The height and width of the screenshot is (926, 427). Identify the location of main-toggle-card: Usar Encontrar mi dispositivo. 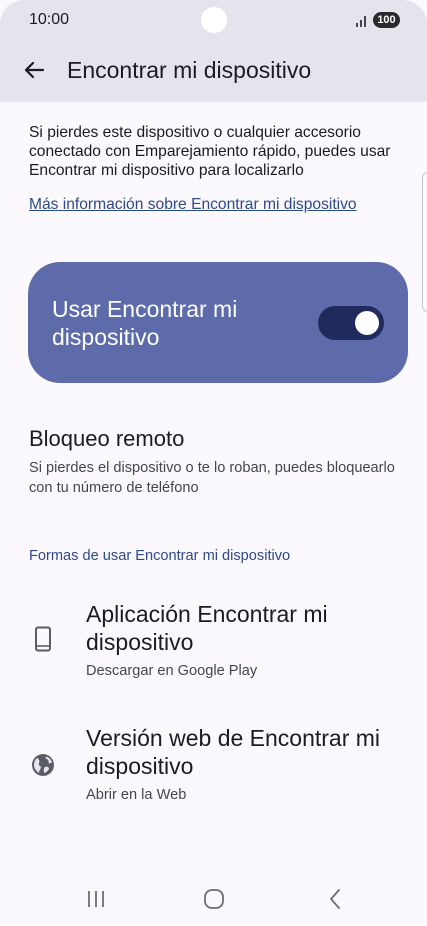
(218, 322).